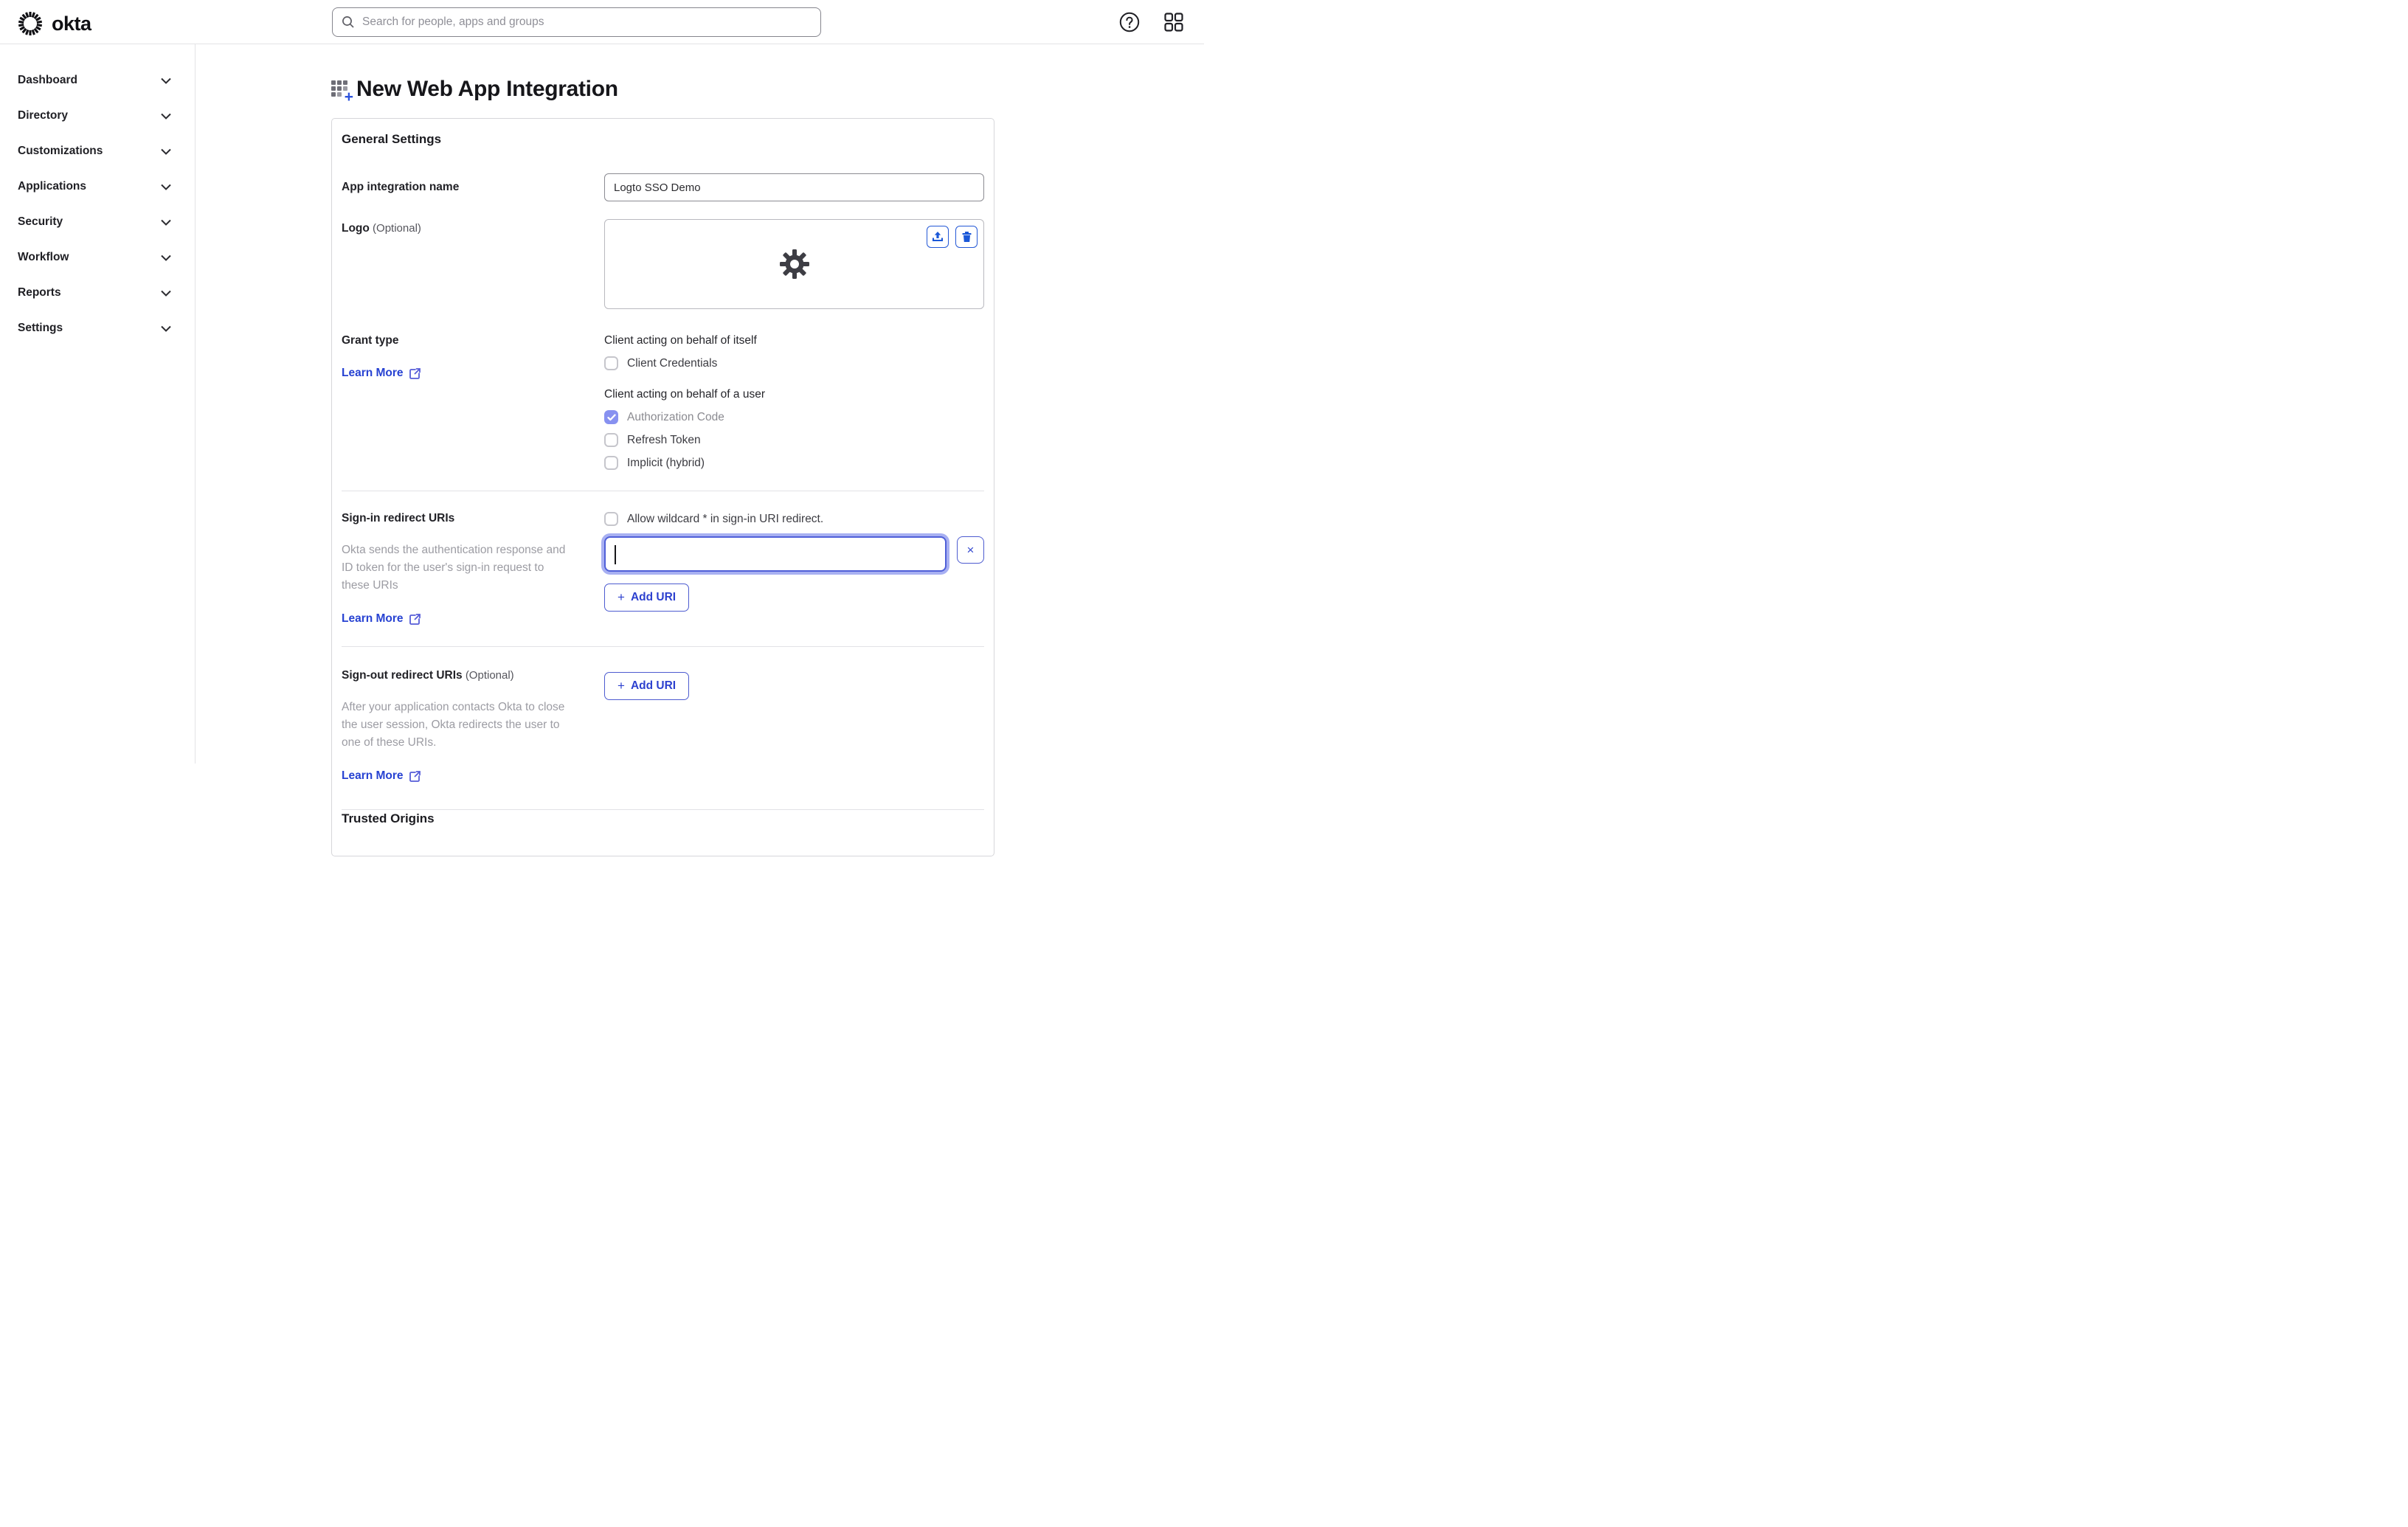 This screenshot has height=1527, width=2408. I want to click on authorization-code-checkbox, so click(611, 417).